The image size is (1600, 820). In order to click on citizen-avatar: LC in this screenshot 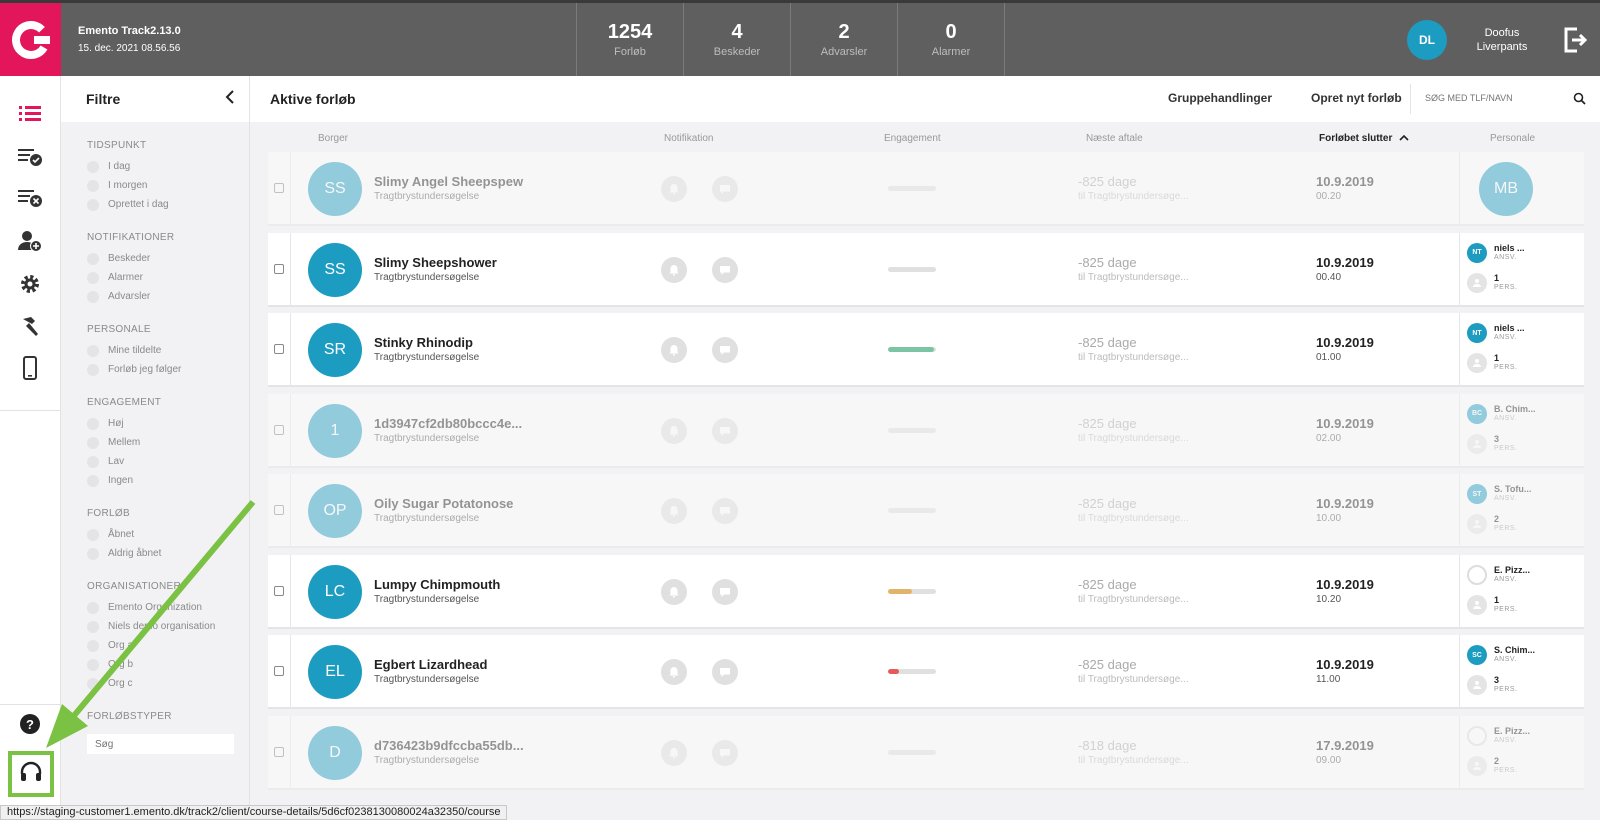, I will do `click(335, 591)`.